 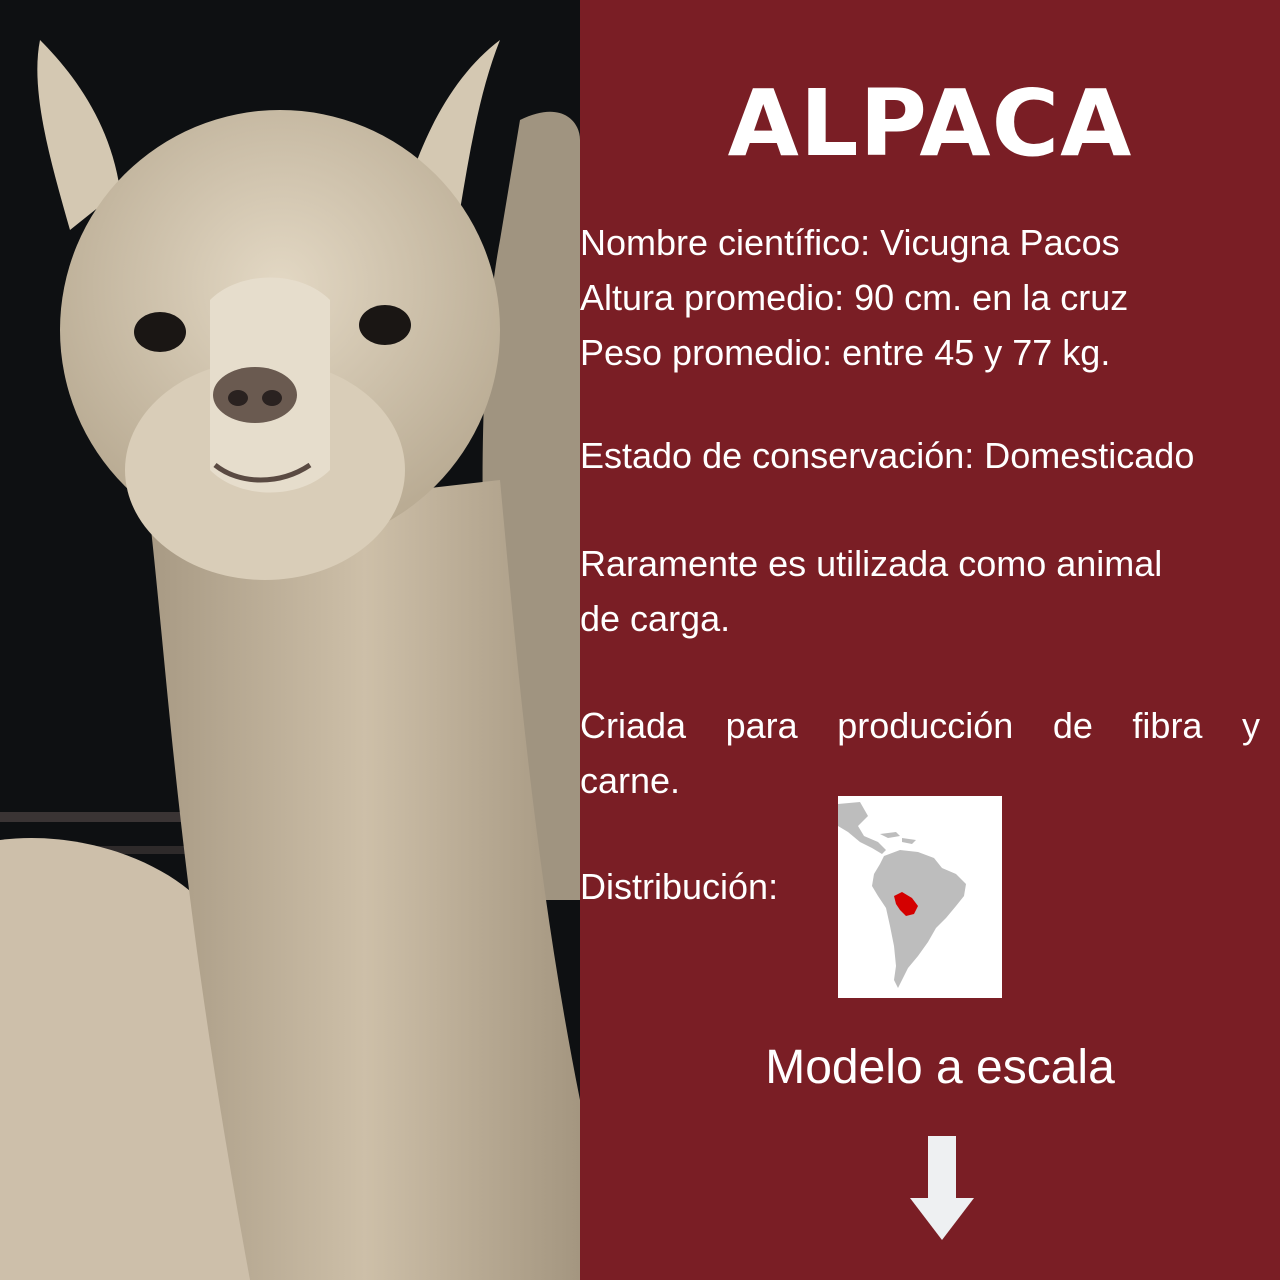 I want to click on south-america-map-icon, so click(x=920, y=897).